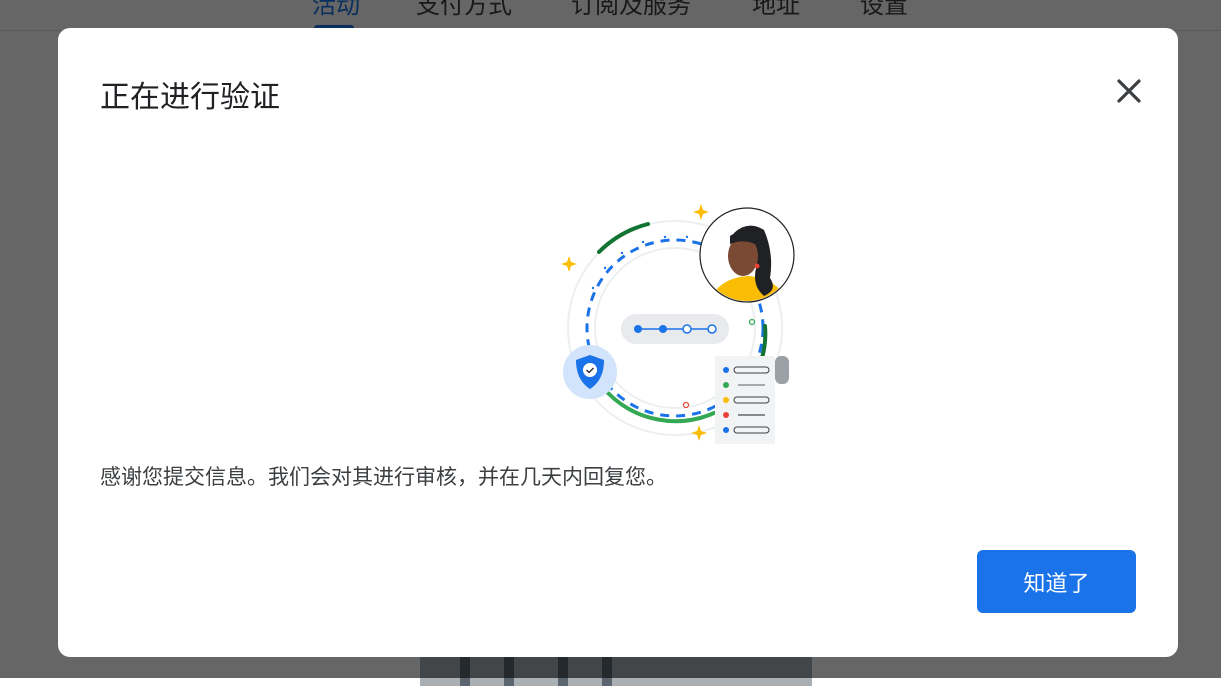  I want to click on background-image, so click(616, 671).